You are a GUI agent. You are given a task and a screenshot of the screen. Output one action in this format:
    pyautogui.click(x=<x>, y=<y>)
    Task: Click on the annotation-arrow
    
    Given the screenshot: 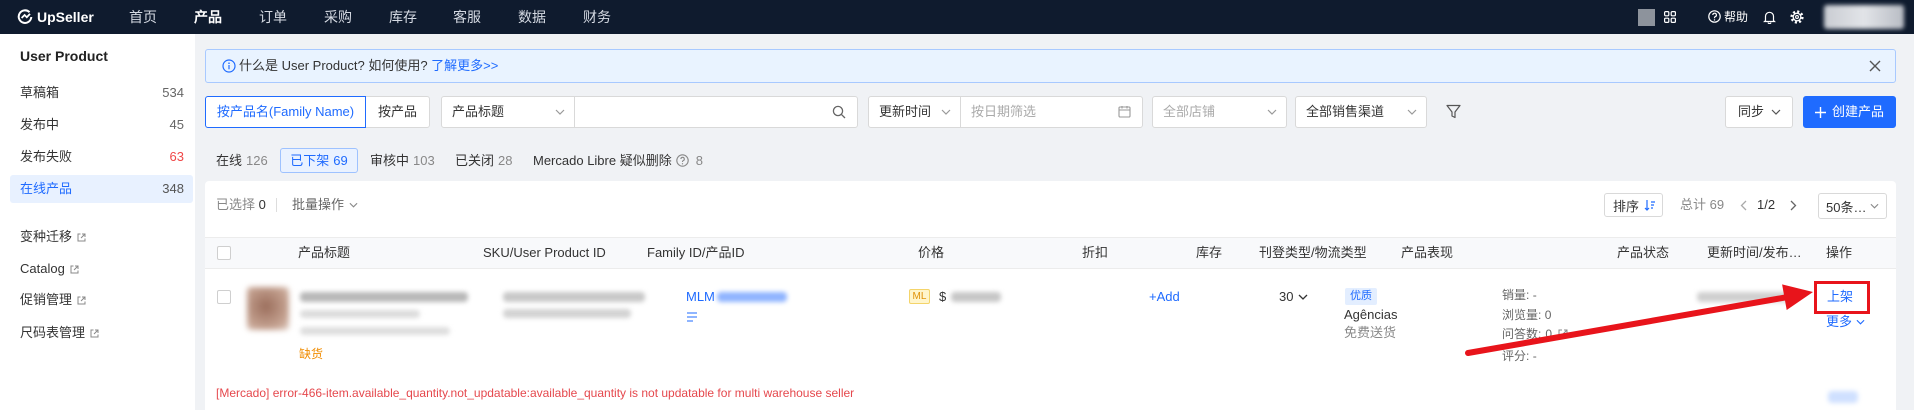 What is the action you would take?
    pyautogui.click(x=1639, y=320)
    